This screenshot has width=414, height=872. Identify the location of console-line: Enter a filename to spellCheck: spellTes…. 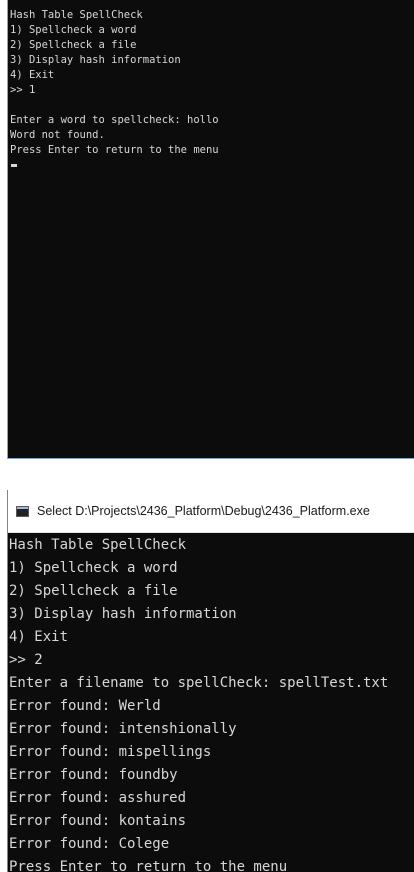
(199, 683).